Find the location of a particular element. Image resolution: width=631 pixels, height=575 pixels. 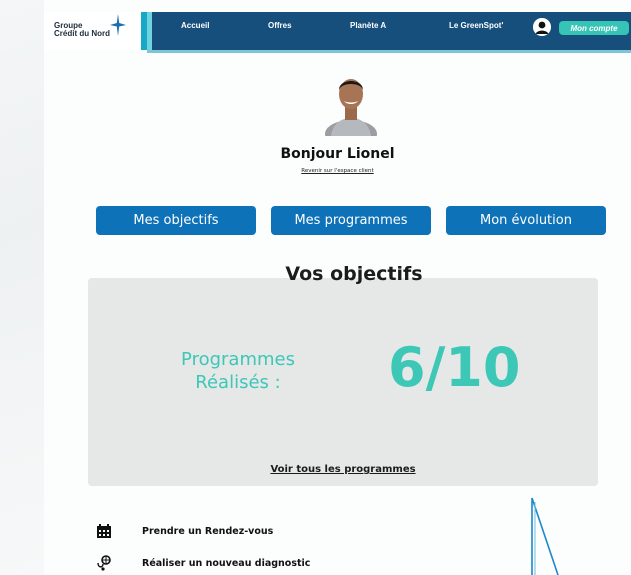

calendar-icon is located at coordinates (104, 531).